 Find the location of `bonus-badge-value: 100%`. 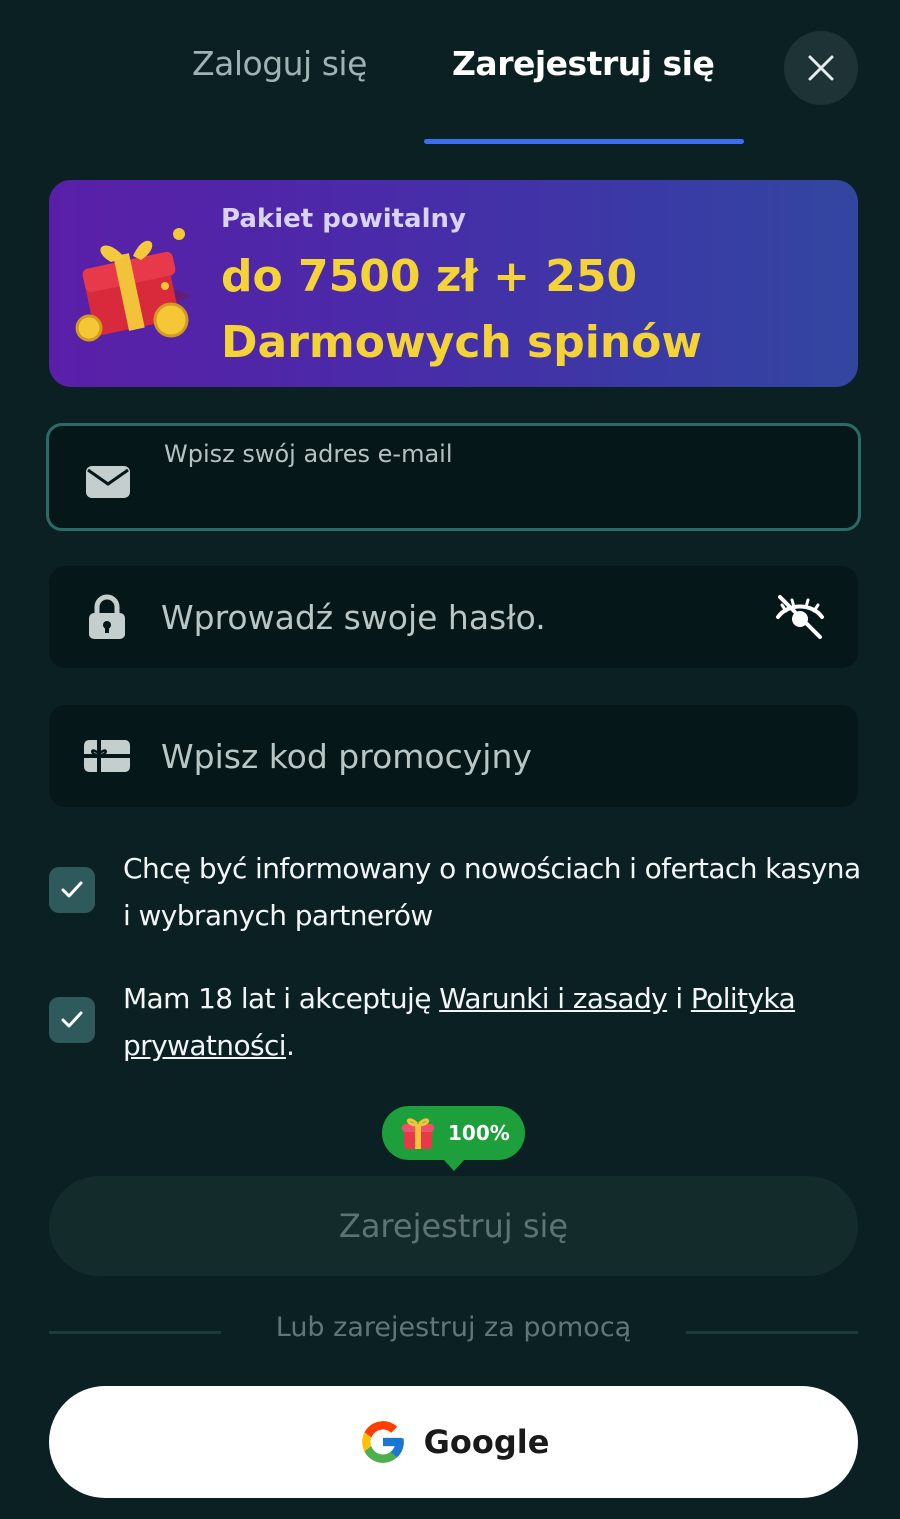

bonus-badge-value: 100% is located at coordinates (479, 1133).